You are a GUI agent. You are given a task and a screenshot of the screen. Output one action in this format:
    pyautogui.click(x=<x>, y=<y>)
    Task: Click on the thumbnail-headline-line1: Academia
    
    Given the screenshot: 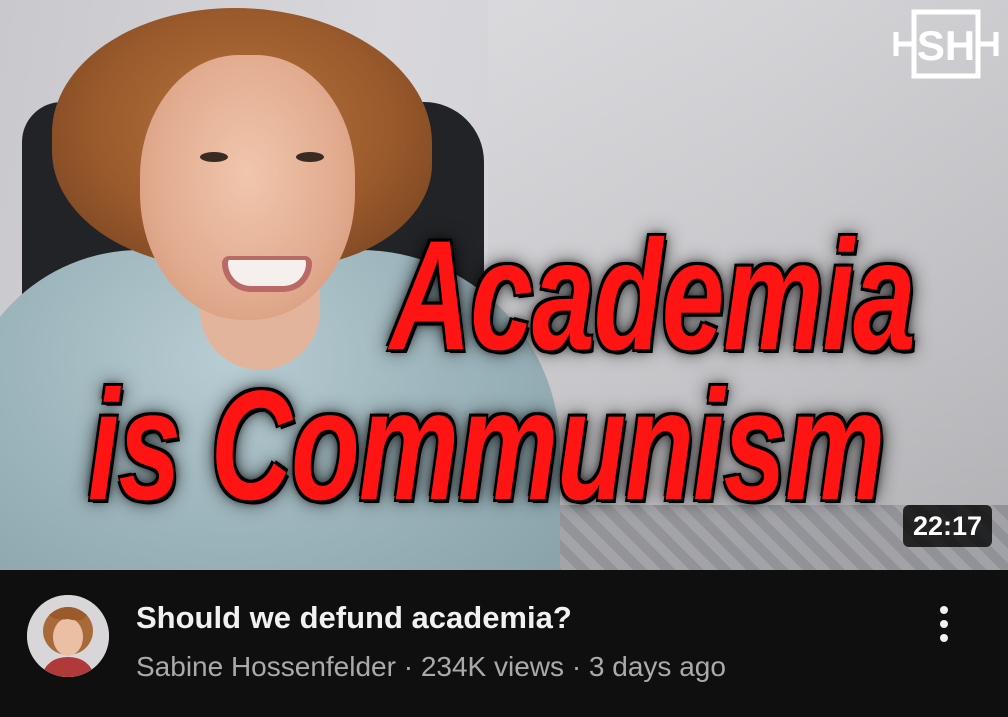 What is the action you would take?
    pyautogui.click(x=653, y=296)
    